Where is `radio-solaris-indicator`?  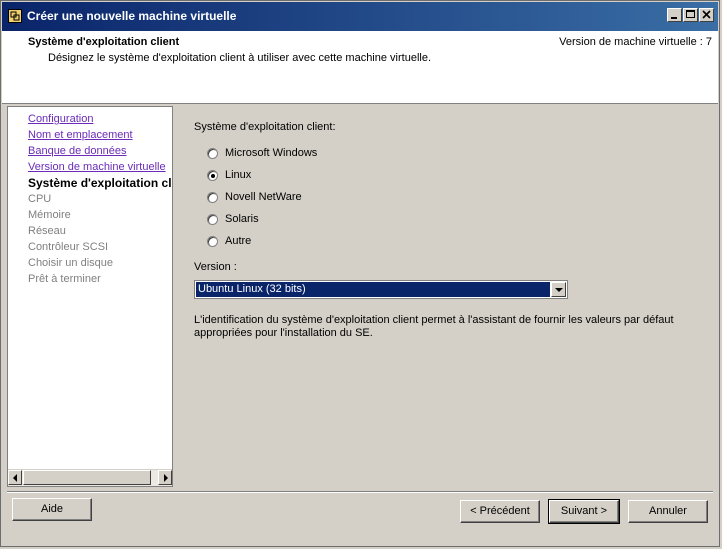 radio-solaris-indicator is located at coordinates (212, 219).